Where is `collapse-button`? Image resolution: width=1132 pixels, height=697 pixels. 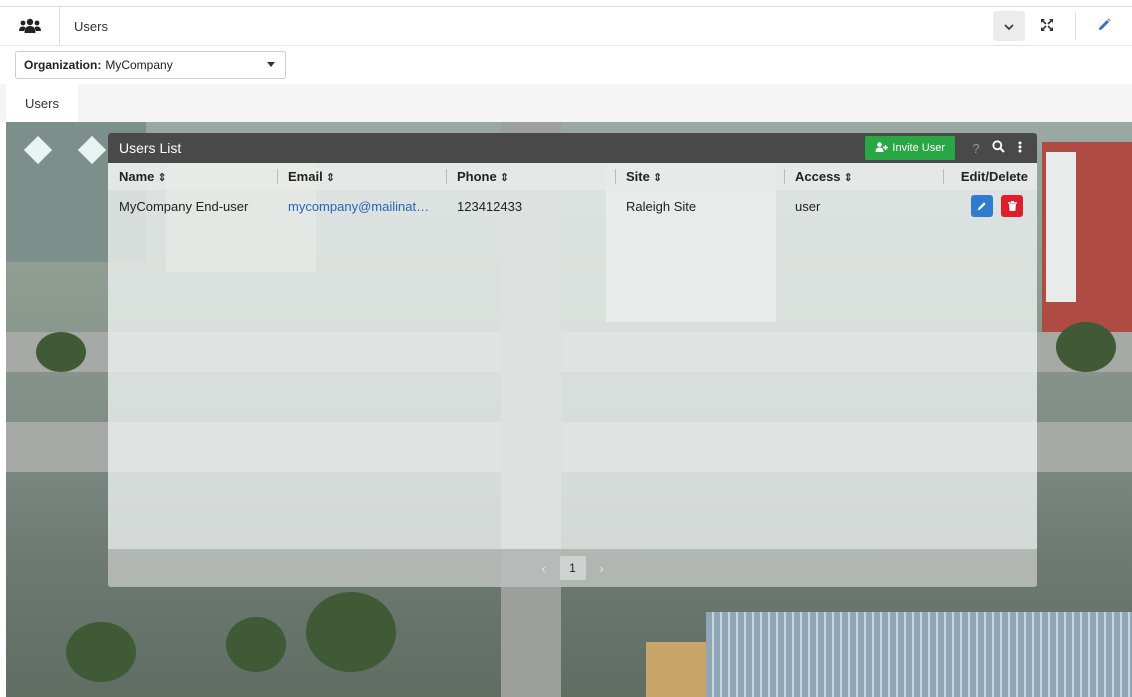
collapse-button is located at coordinates (1009, 26).